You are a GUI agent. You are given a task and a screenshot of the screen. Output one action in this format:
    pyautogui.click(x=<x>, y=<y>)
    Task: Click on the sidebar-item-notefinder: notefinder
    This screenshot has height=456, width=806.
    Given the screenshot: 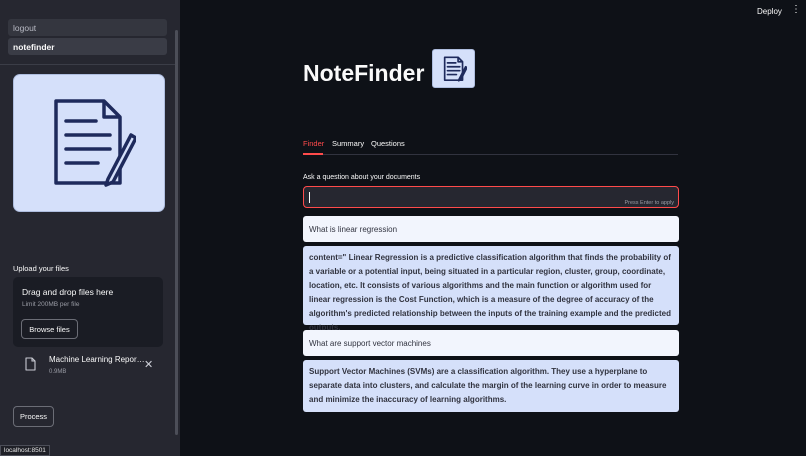 What is the action you would take?
    pyautogui.click(x=87, y=46)
    